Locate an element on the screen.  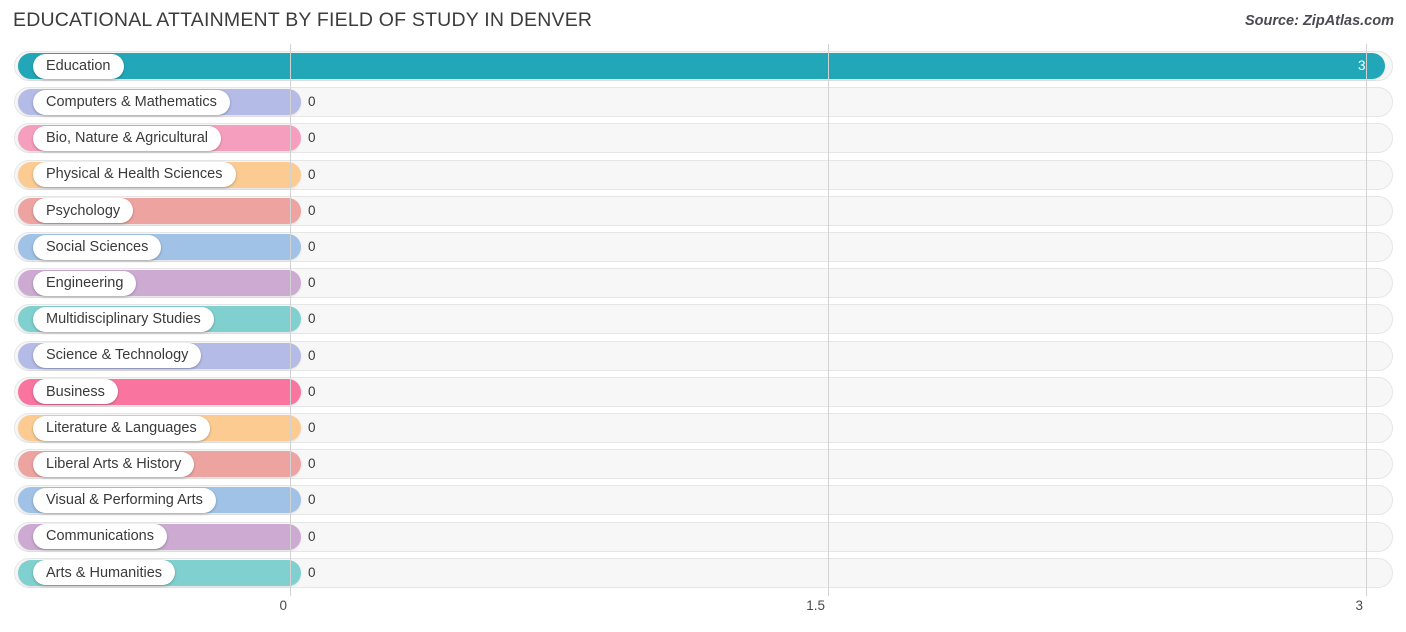
category-label: Education is located at coordinates (78, 65).